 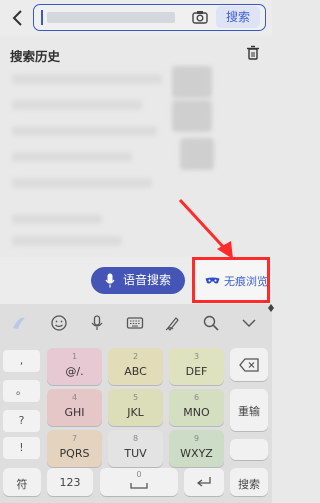 I want to click on t9-key-letters: TUV, so click(x=135, y=453).